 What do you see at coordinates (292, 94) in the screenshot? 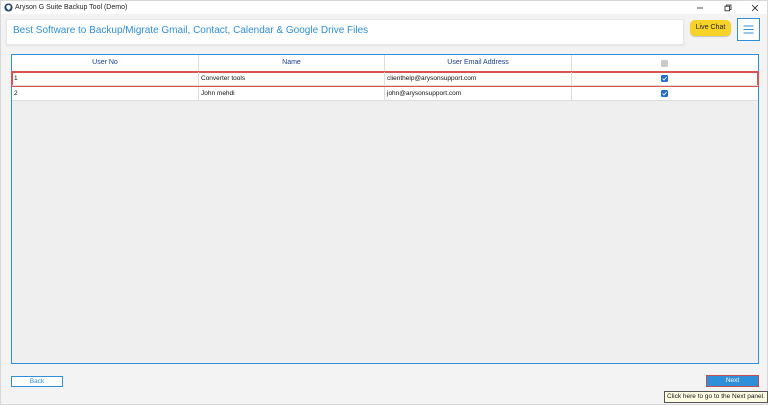
I see `cell-name: John mehdi` at bounding box center [292, 94].